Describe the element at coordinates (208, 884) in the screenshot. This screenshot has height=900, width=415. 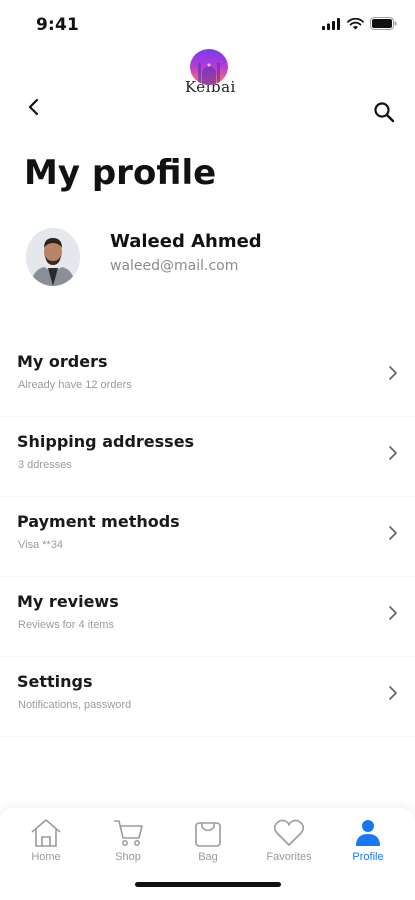
I see `home-indicator` at that location.